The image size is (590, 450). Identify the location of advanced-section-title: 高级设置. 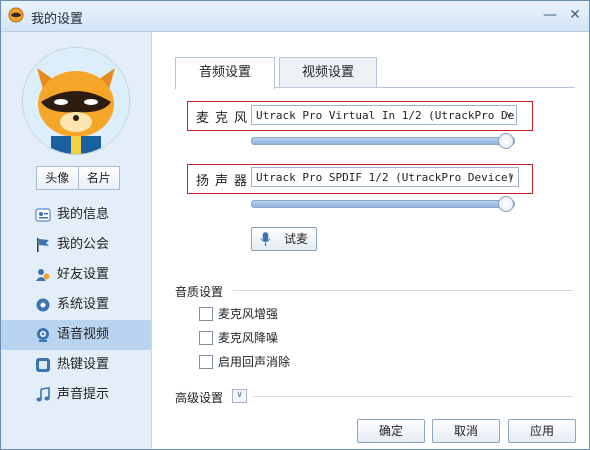
(199, 398).